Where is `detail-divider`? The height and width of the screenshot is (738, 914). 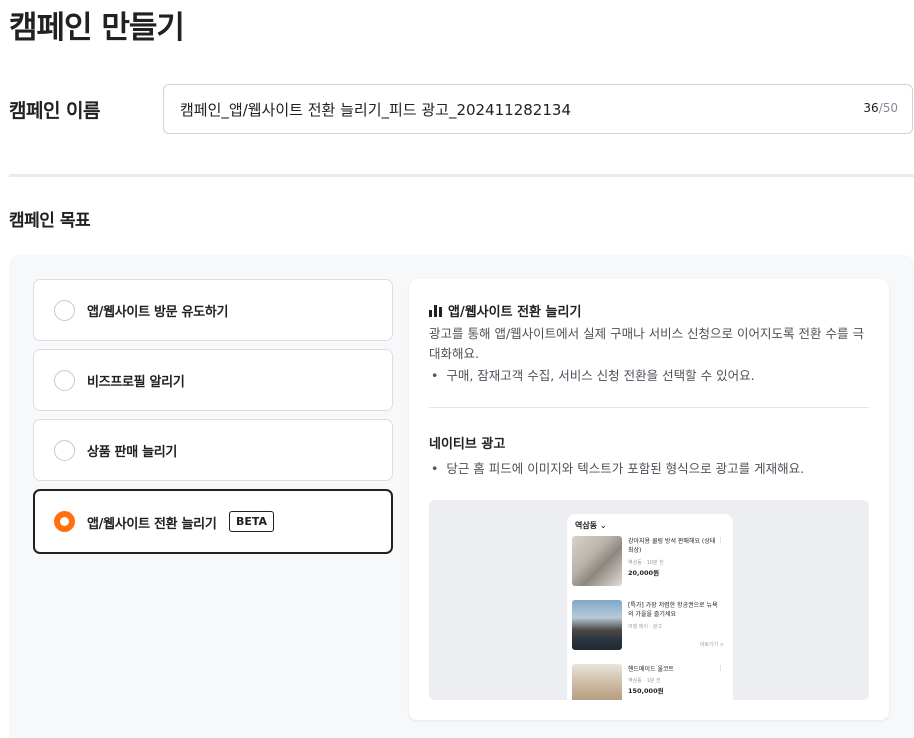 detail-divider is located at coordinates (649, 407).